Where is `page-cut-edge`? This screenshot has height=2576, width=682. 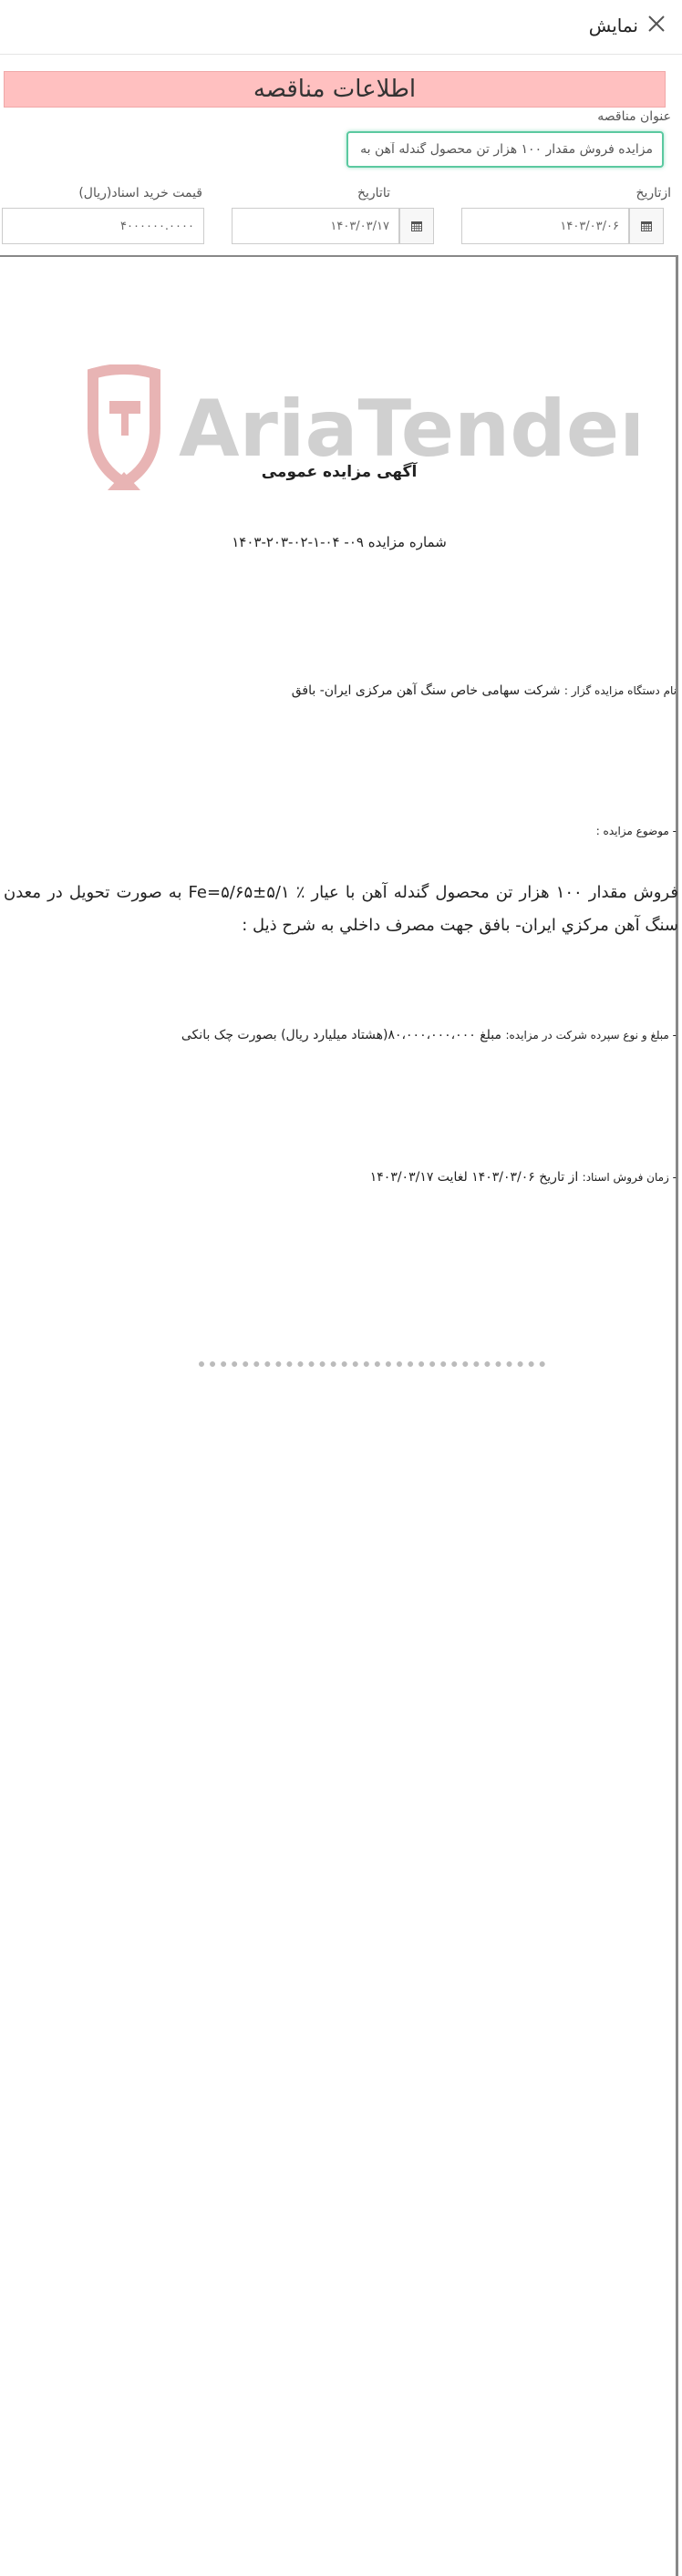 page-cut-edge is located at coordinates (343, 1364).